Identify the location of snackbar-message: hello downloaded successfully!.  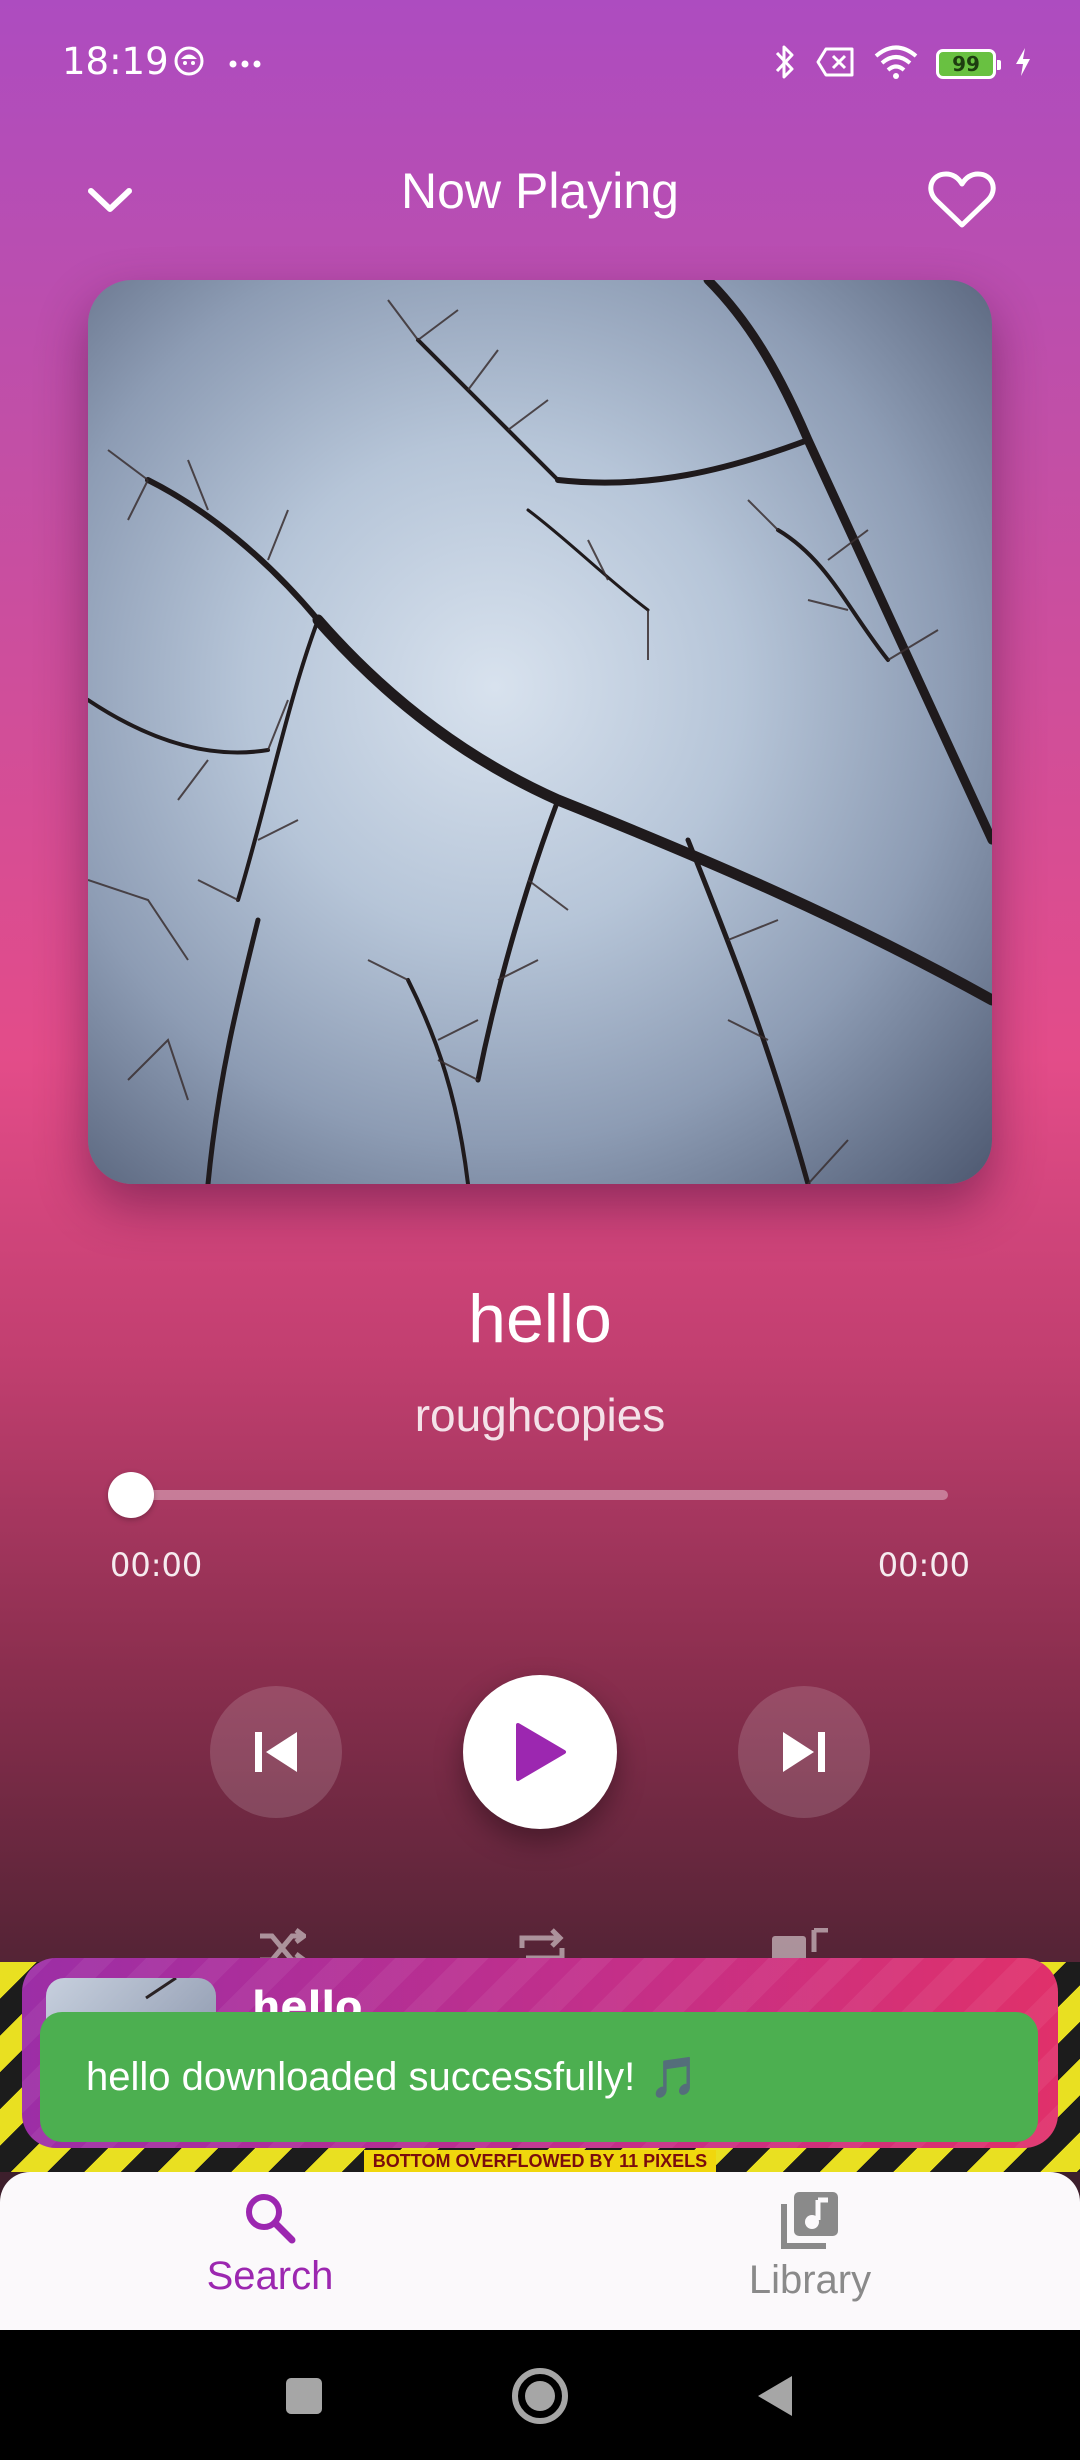
(361, 2076).